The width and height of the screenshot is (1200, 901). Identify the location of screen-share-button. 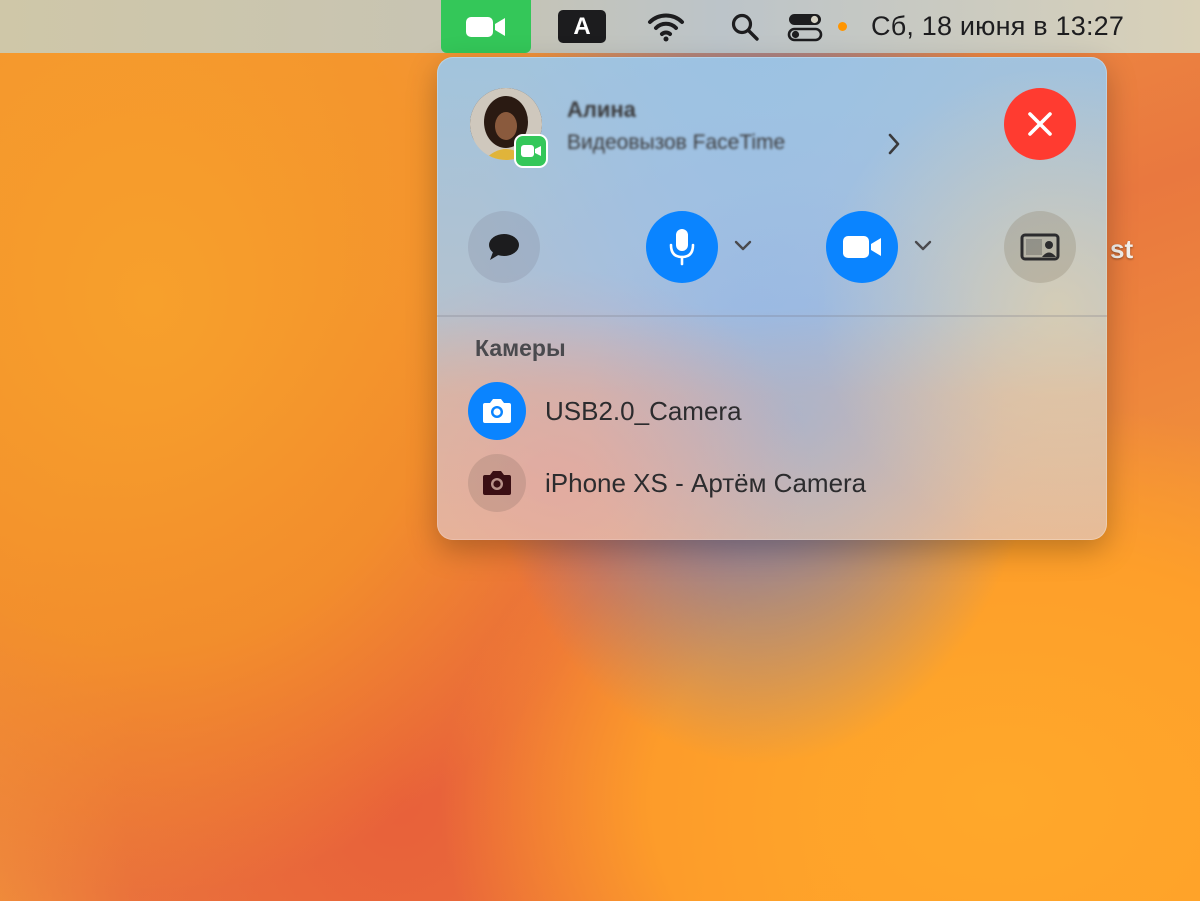
(1040, 247).